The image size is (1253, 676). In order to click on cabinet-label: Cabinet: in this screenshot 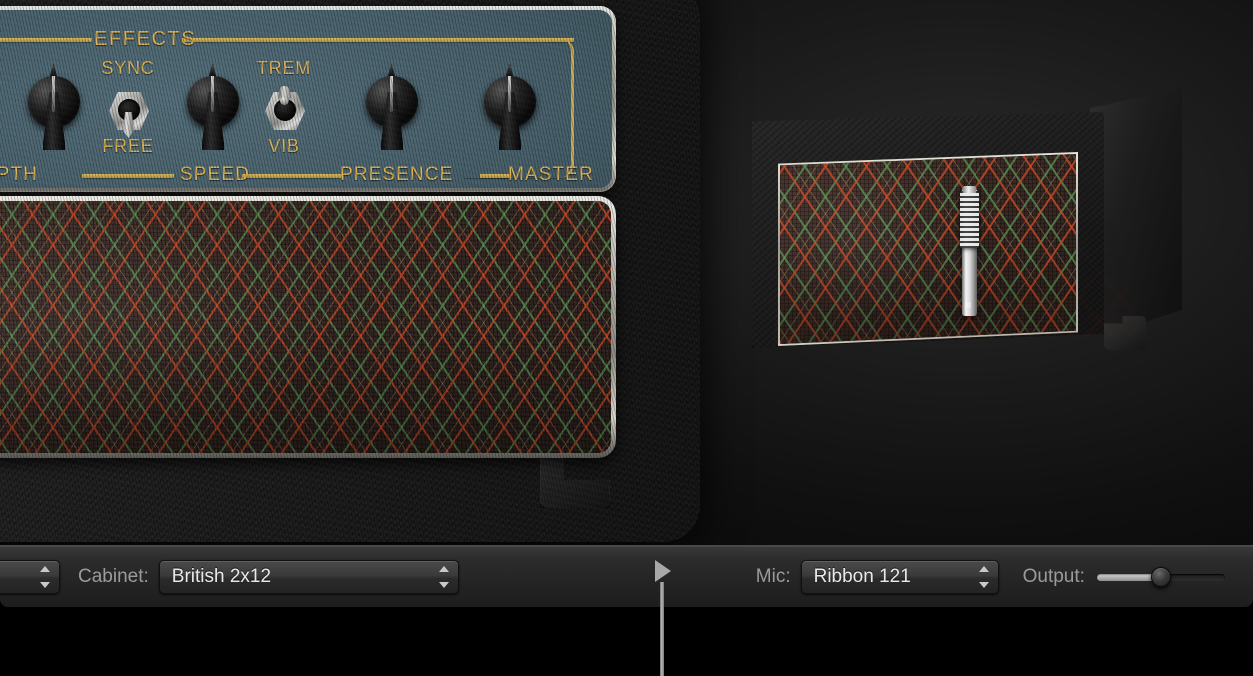, I will do `click(113, 576)`.